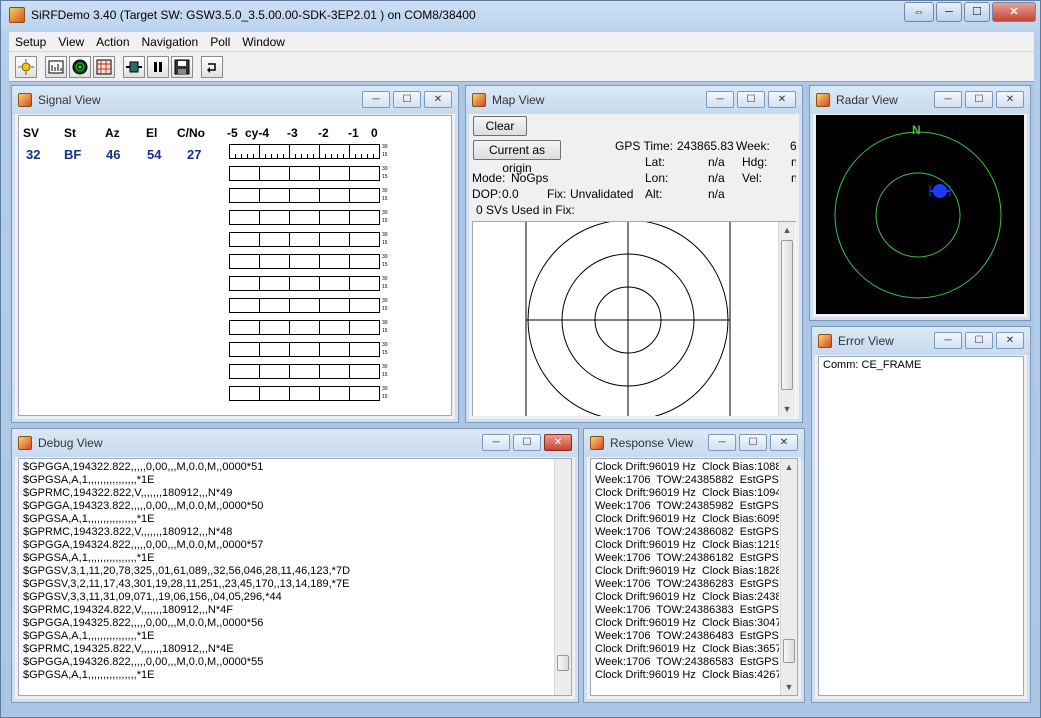 Image resolution: width=1041 pixels, height=718 pixels. What do you see at coordinates (26, 66) in the screenshot?
I see `sun-icon` at bounding box center [26, 66].